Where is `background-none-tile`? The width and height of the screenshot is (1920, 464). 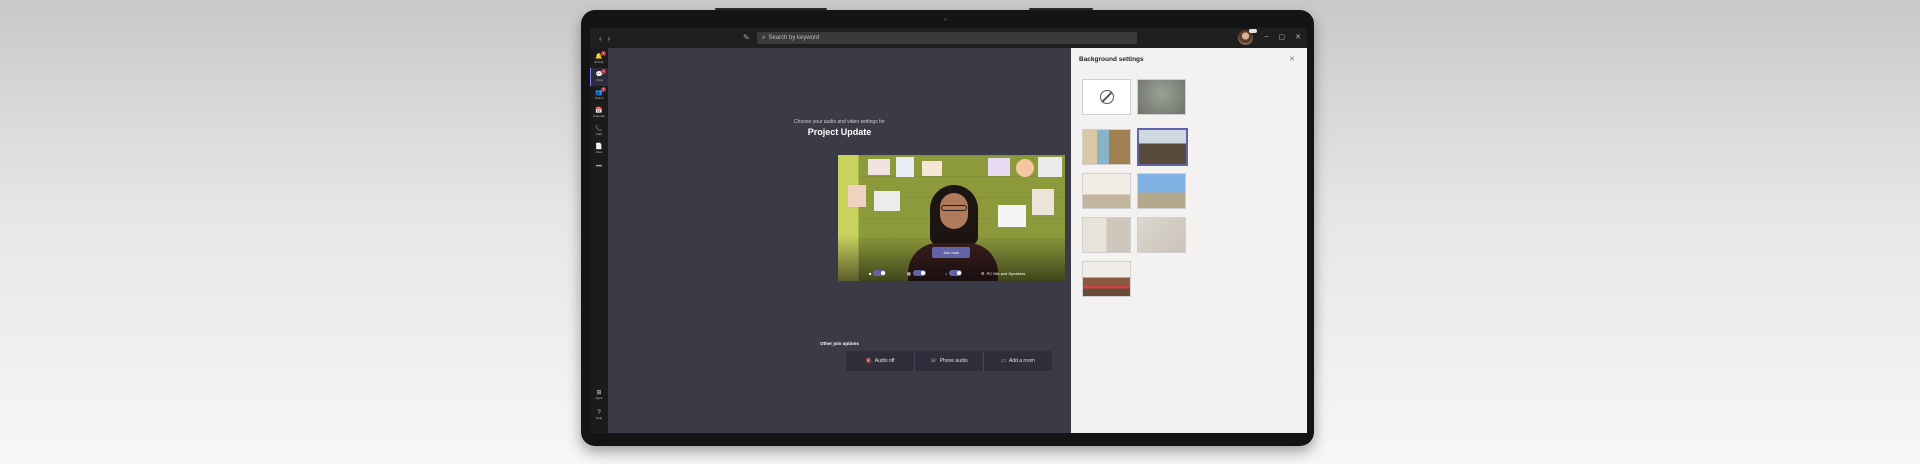 background-none-tile is located at coordinates (1106, 97).